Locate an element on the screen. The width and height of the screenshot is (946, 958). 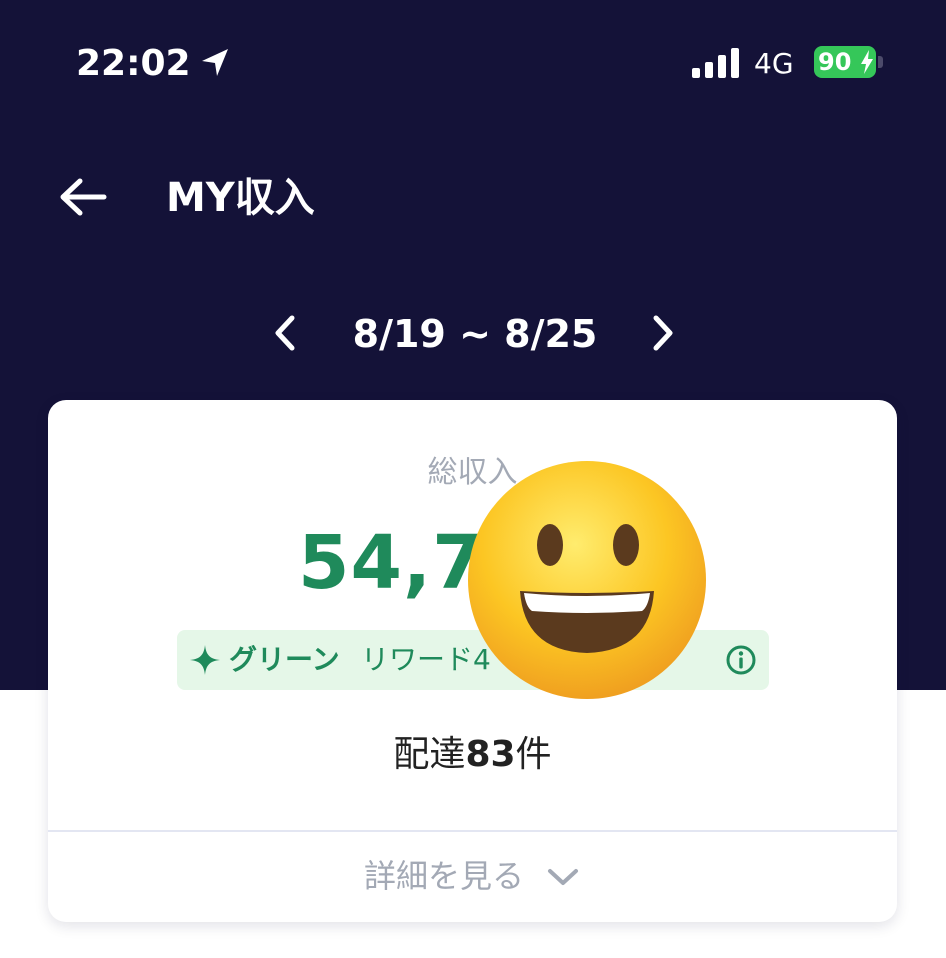
delivery-number: 83 is located at coordinates (490, 754).